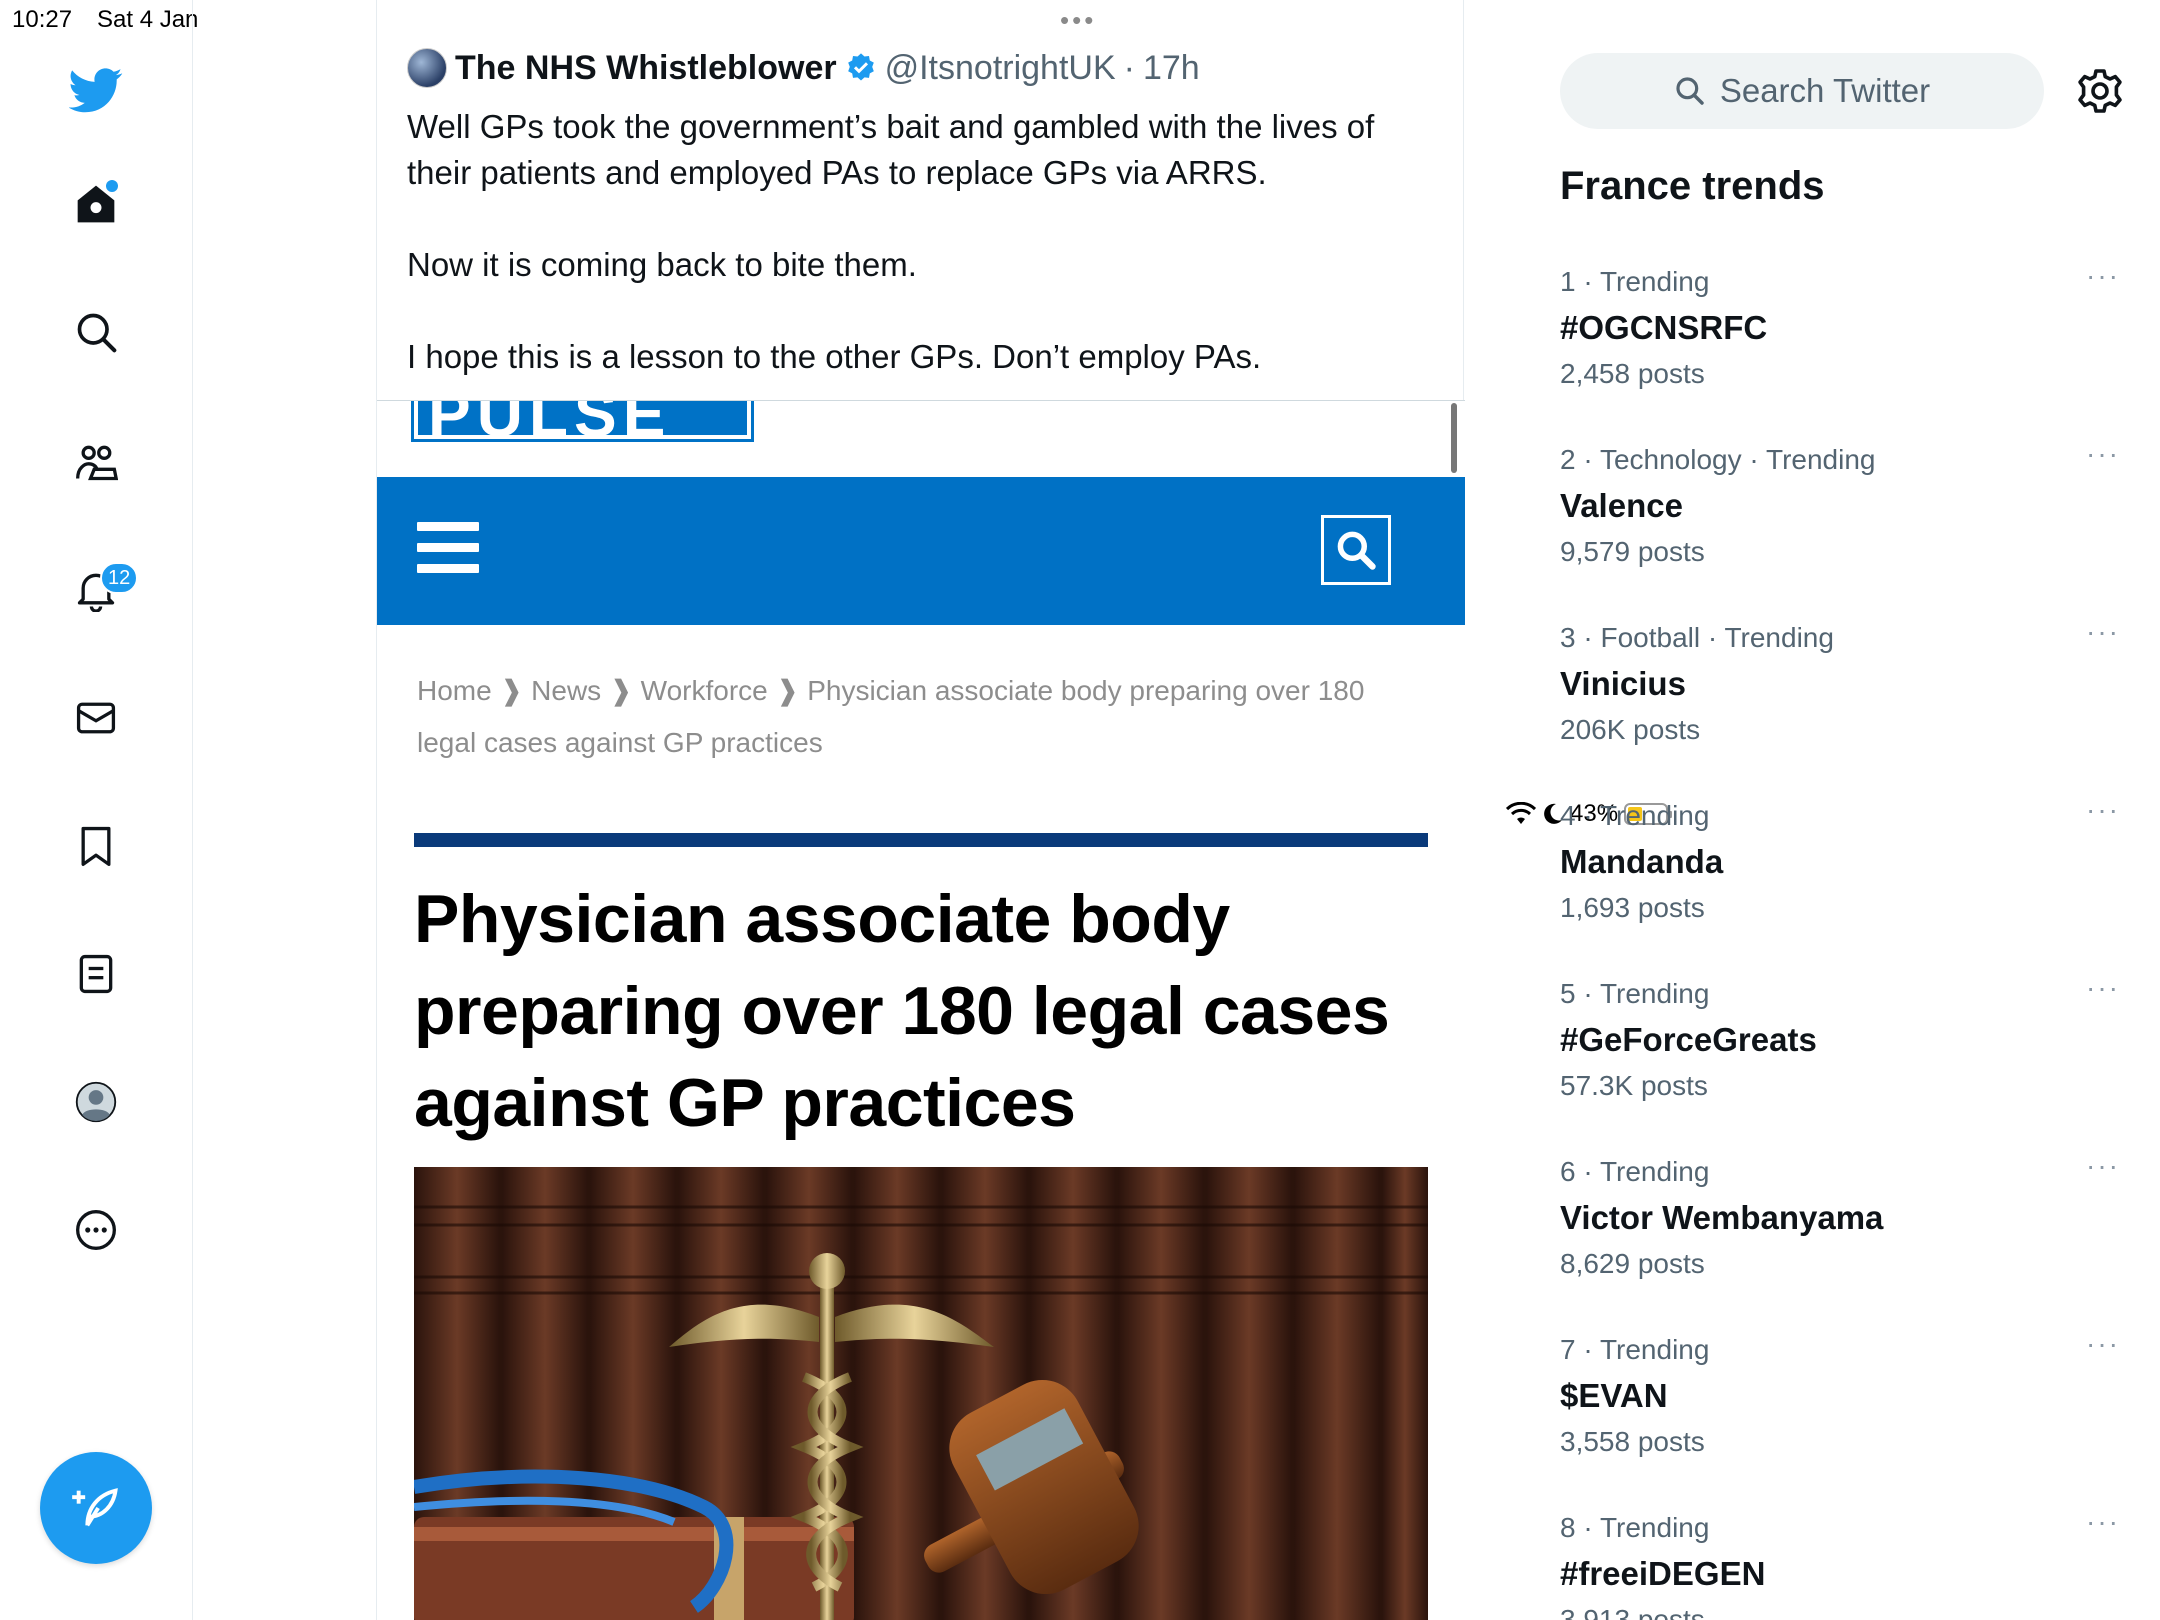 Image resolution: width=2160 pixels, height=1620 pixels. What do you see at coordinates (1632, 1612) in the screenshot?
I see `trend-post-count: 3,913 posts` at bounding box center [1632, 1612].